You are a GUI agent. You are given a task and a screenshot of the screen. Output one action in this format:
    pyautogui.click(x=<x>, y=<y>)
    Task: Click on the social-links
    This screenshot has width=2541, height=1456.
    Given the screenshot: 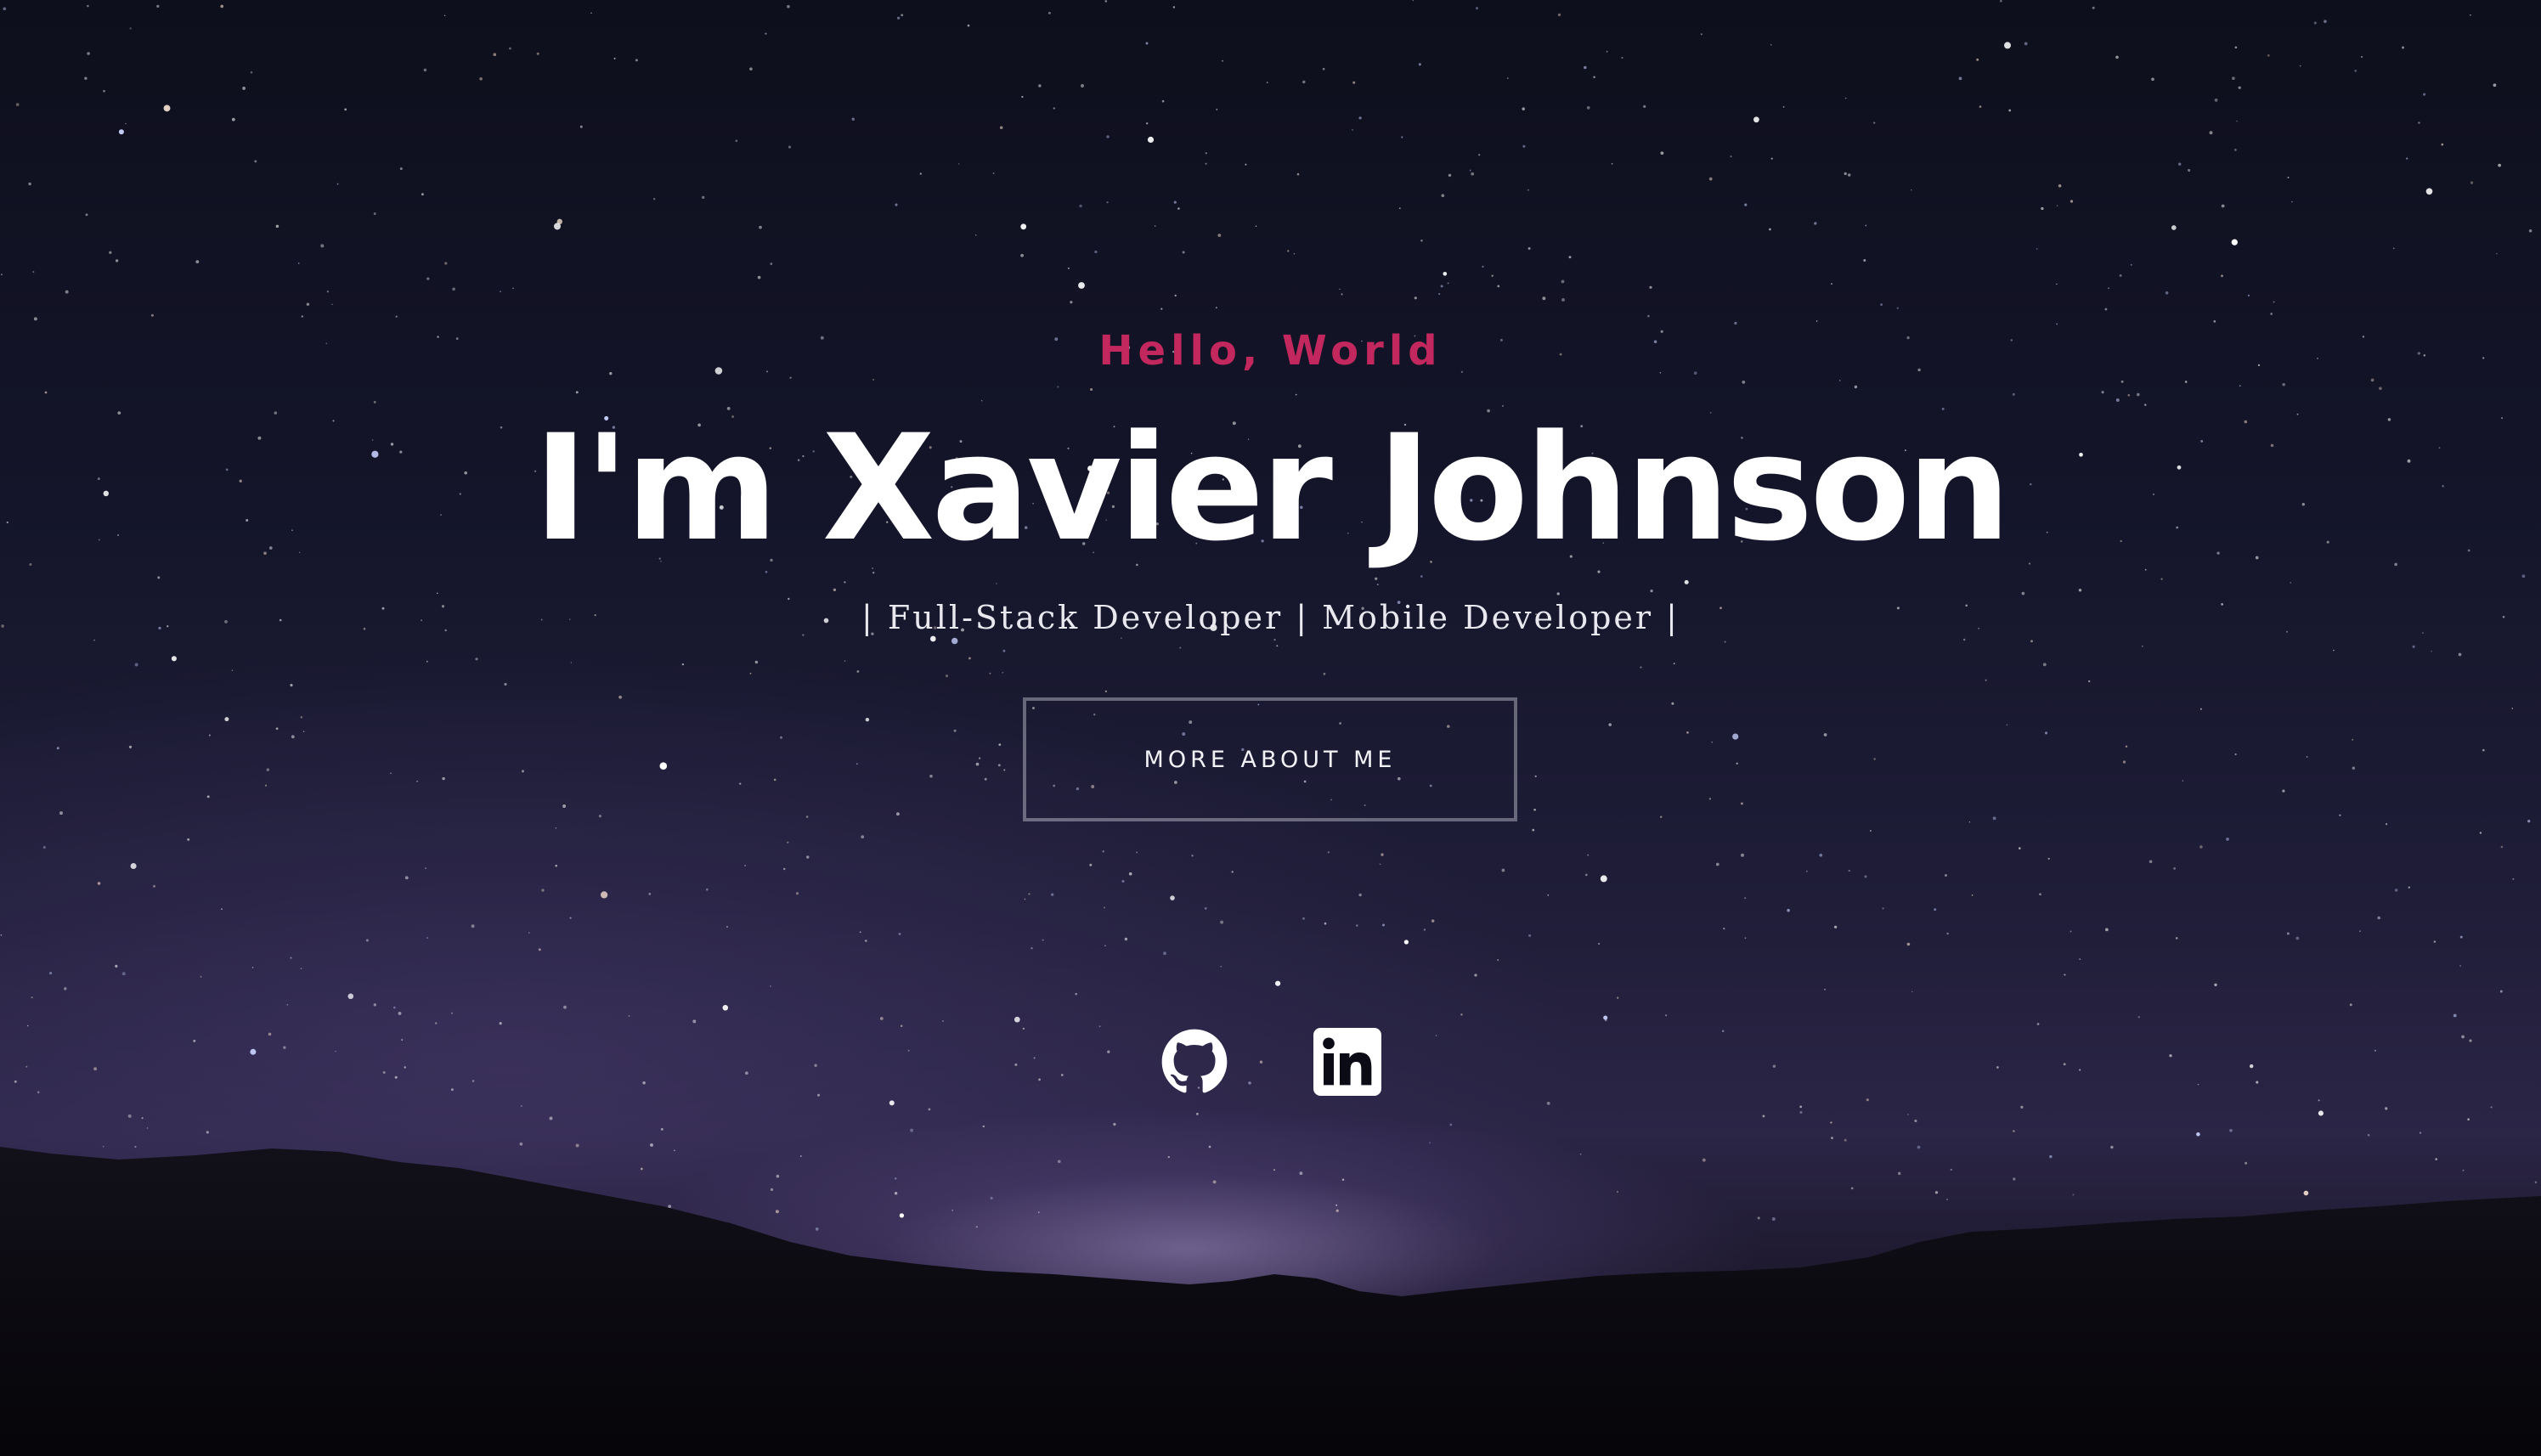 What is the action you would take?
    pyautogui.click(x=1270, y=1062)
    